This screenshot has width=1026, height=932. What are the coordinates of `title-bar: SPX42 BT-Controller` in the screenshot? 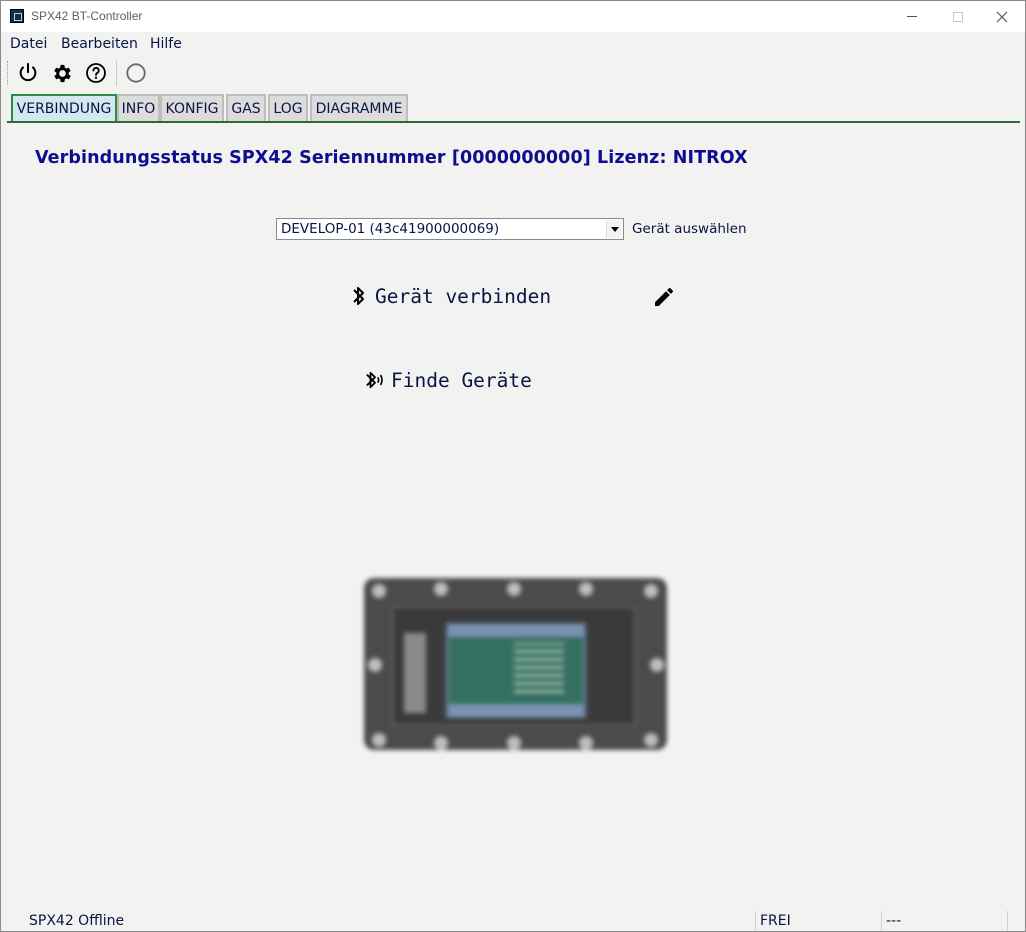 It's located at (513, 16).